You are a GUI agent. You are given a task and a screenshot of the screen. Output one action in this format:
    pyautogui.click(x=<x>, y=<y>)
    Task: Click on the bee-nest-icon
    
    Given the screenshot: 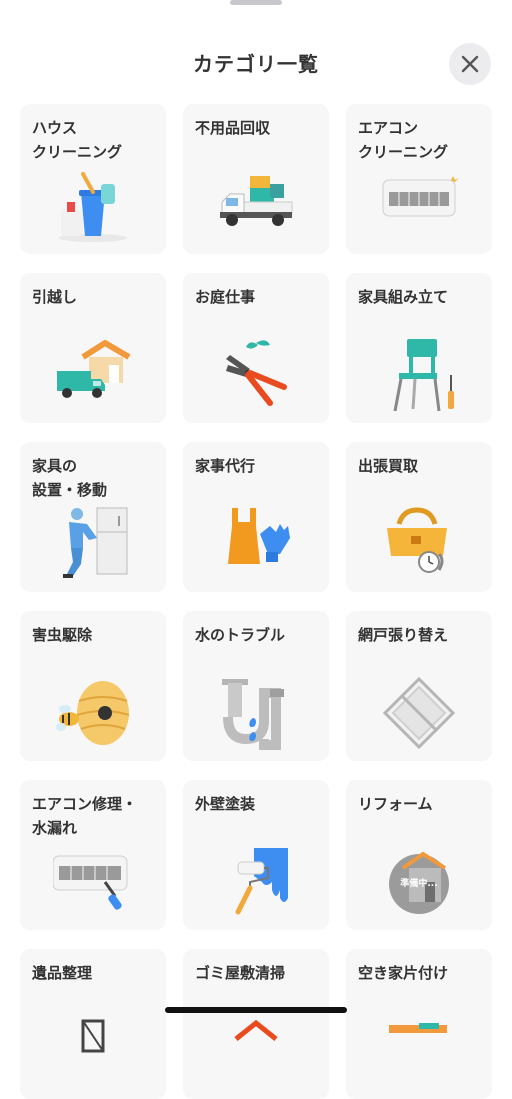 What is the action you would take?
    pyautogui.click(x=93, y=713)
    